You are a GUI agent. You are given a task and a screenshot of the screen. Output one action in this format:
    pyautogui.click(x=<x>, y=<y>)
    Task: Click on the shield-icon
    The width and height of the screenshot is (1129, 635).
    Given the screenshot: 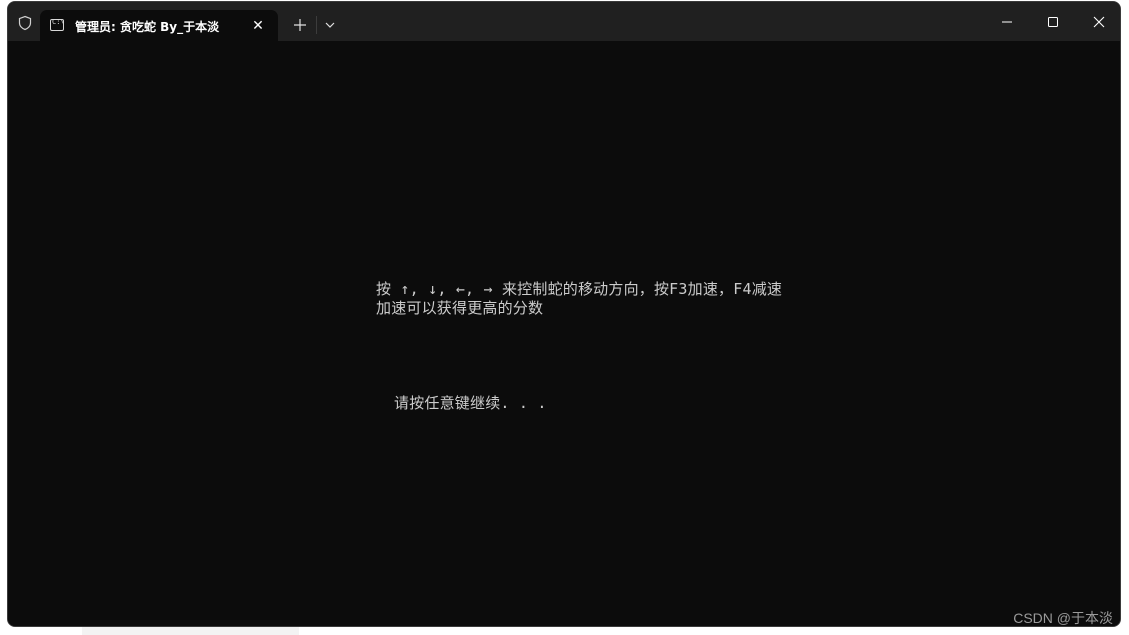 What is the action you would take?
    pyautogui.click(x=25, y=23)
    